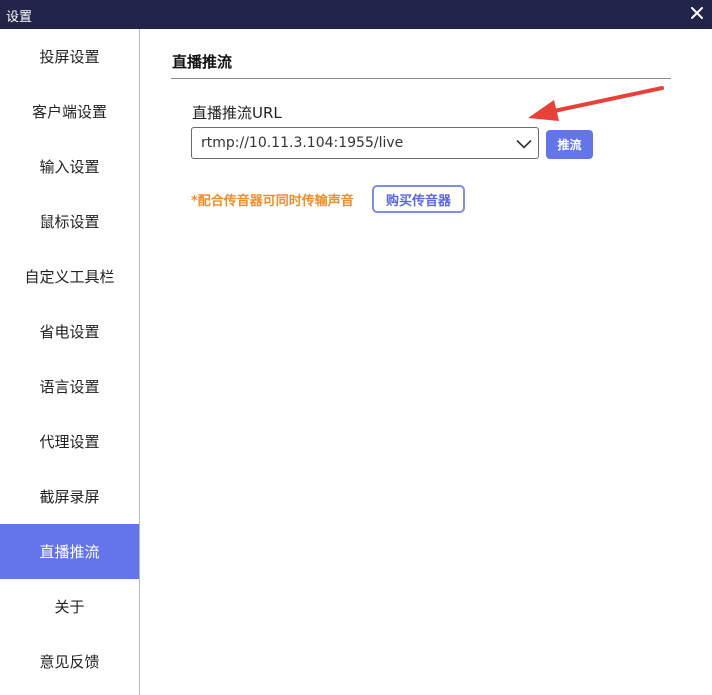 This screenshot has height=695, width=712. Describe the element at coordinates (19, 17) in the screenshot. I see `window-title: 设置` at that location.